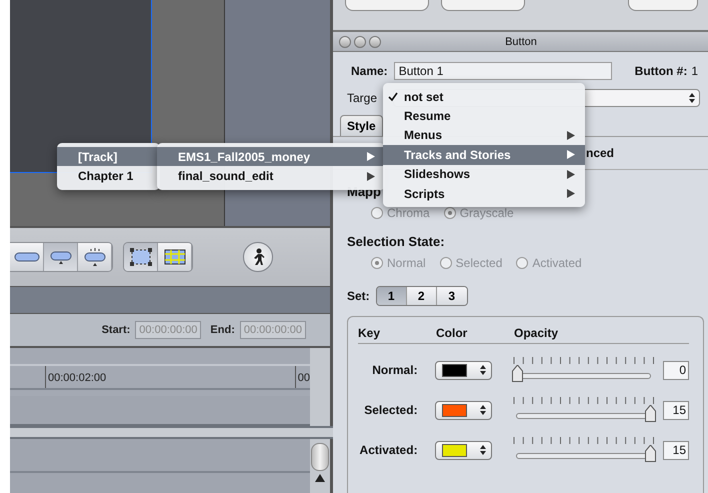 The image size is (708, 493). What do you see at coordinates (369, 71) in the screenshot?
I see `name-label: Name:` at bounding box center [369, 71].